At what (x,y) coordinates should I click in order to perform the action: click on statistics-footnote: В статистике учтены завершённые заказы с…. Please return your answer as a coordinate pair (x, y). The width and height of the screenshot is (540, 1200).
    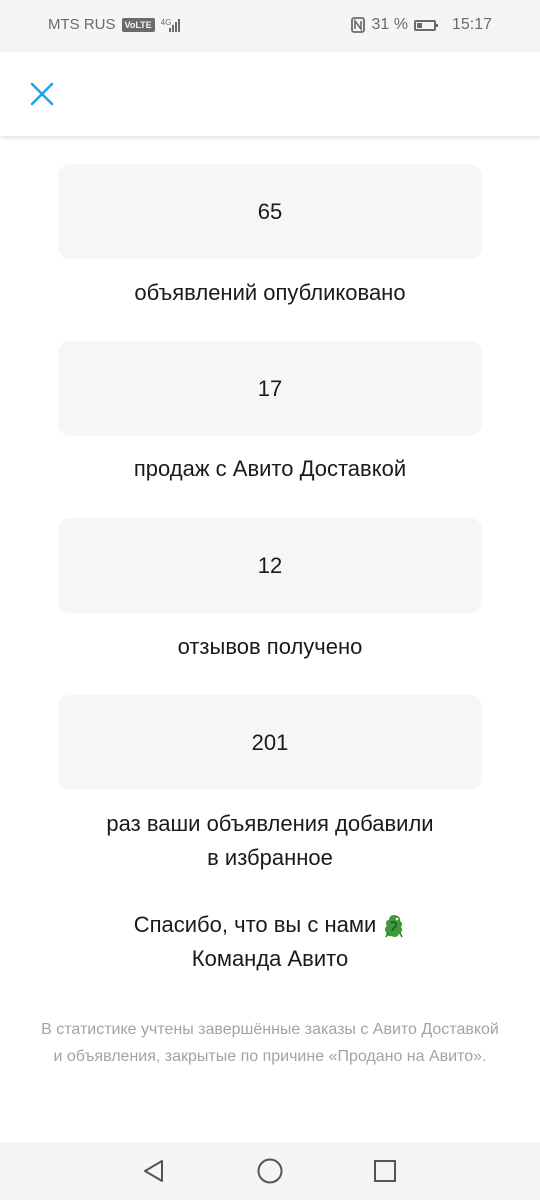
    Looking at the image, I should click on (270, 1043).